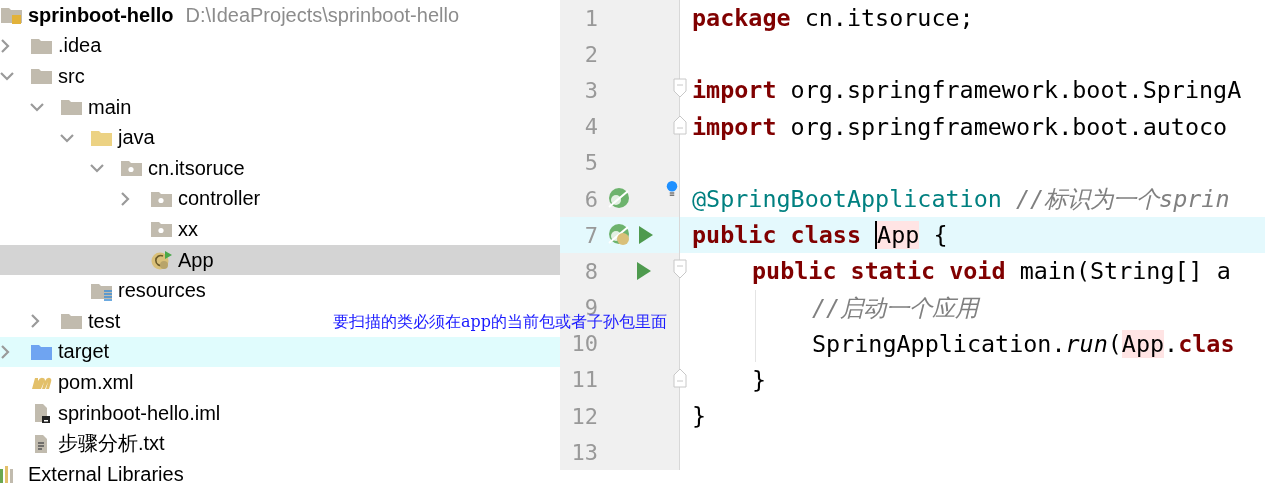 The image size is (1265, 497). What do you see at coordinates (6, 474) in the screenshot?
I see `libraries-icon` at bounding box center [6, 474].